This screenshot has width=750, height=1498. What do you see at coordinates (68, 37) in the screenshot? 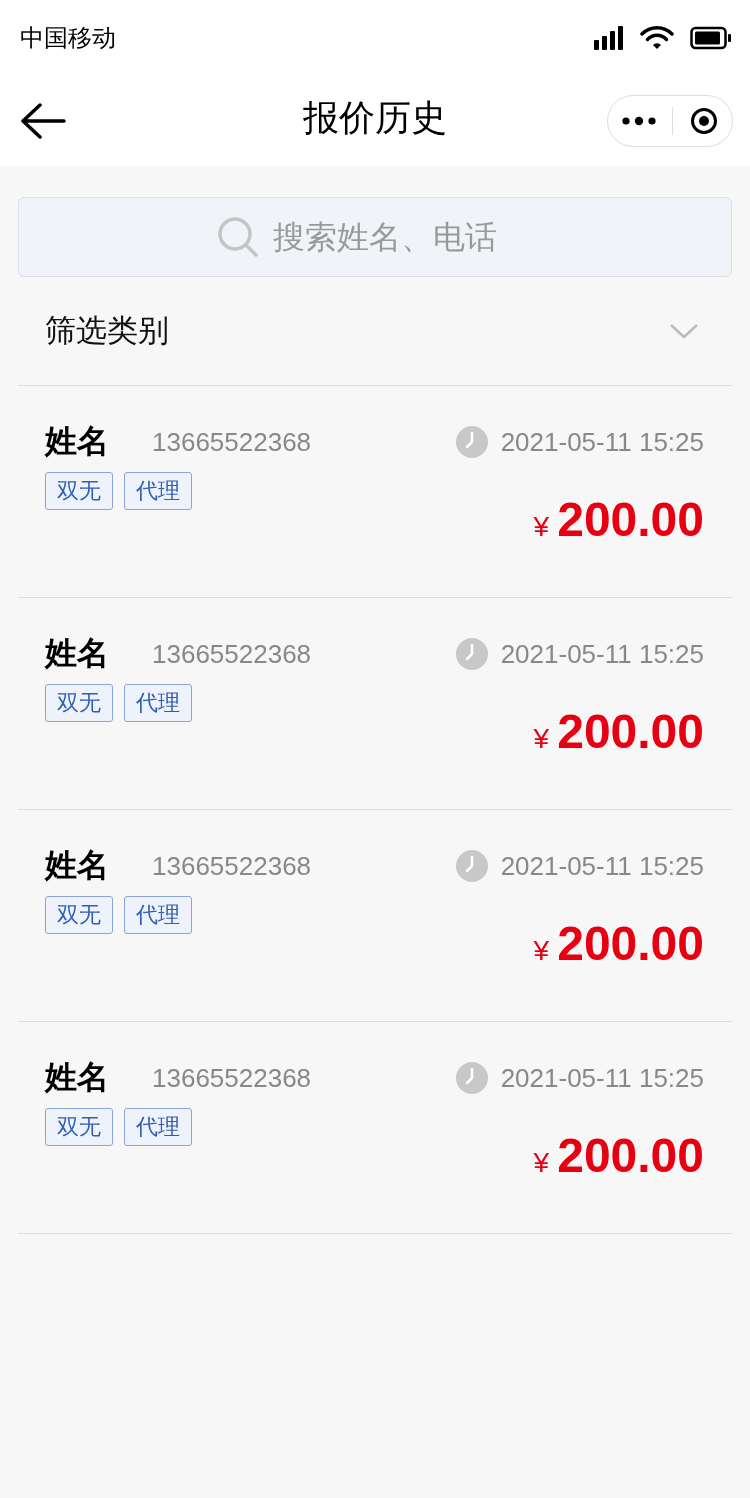
I see `carrier-name: 中国移动` at bounding box center [68, 37].